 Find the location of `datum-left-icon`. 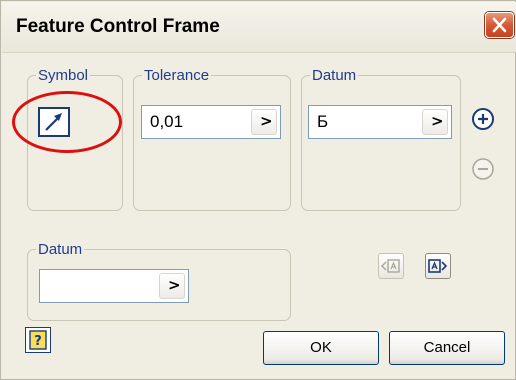

datum-left-icon is located at coordinates (390, 266).